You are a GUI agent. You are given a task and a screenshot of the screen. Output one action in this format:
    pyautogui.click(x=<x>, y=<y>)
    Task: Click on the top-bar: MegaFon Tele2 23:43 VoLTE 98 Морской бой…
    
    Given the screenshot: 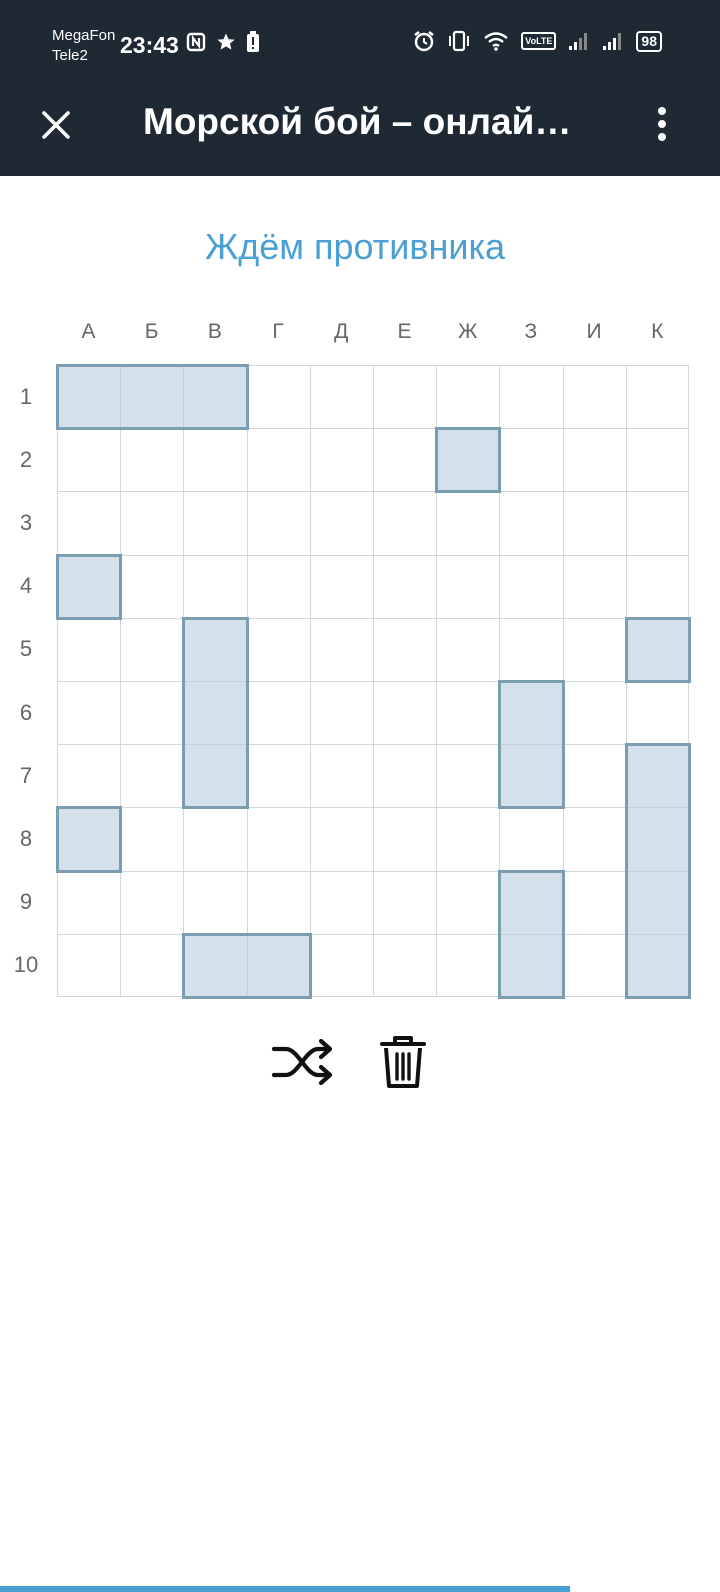 What is the action you would take?
    pyautogui.click(x=360, y=88)
    